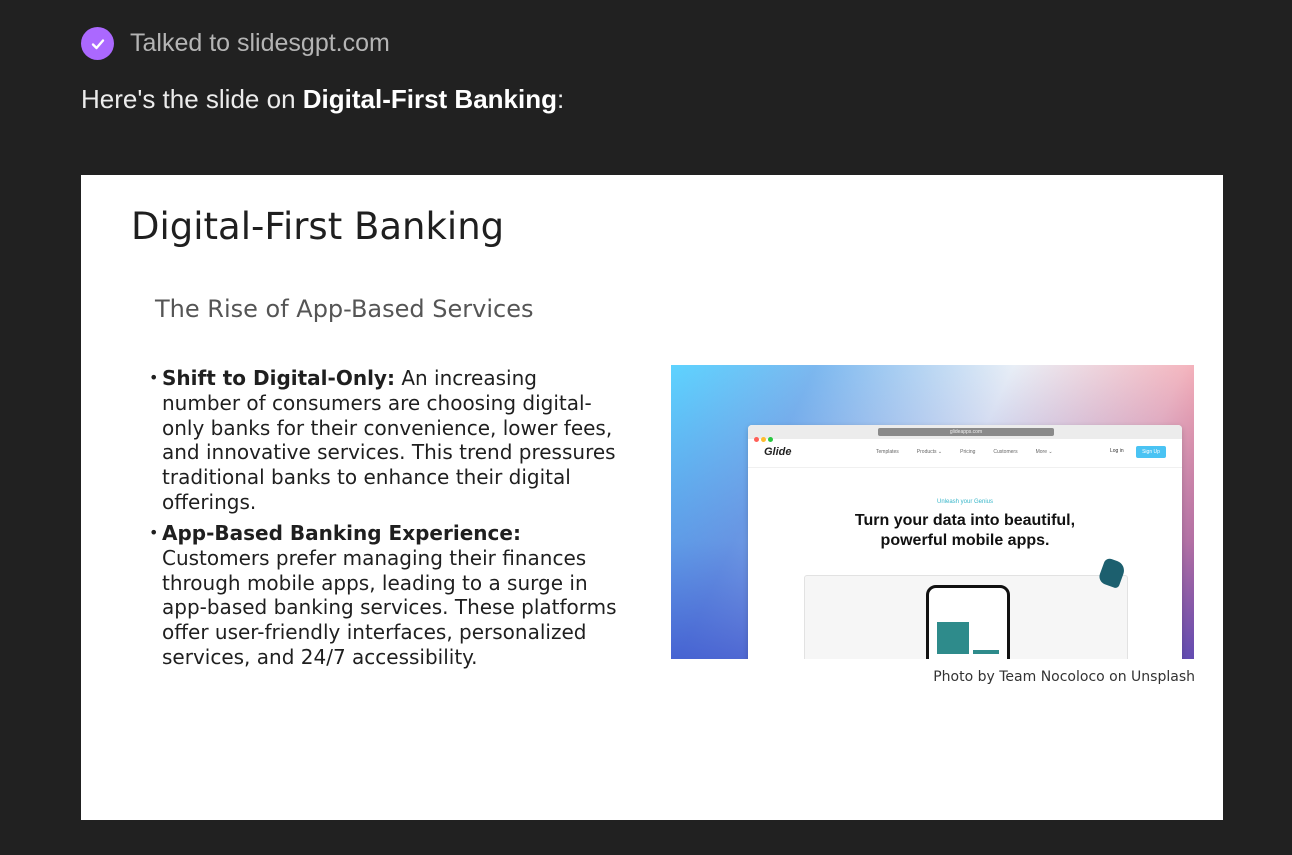 The height and width of the screenshot is (855, 1292). Describe the element at coordinates (1117, 451) in the screenshot. I see `login-link: Log in` at that location.